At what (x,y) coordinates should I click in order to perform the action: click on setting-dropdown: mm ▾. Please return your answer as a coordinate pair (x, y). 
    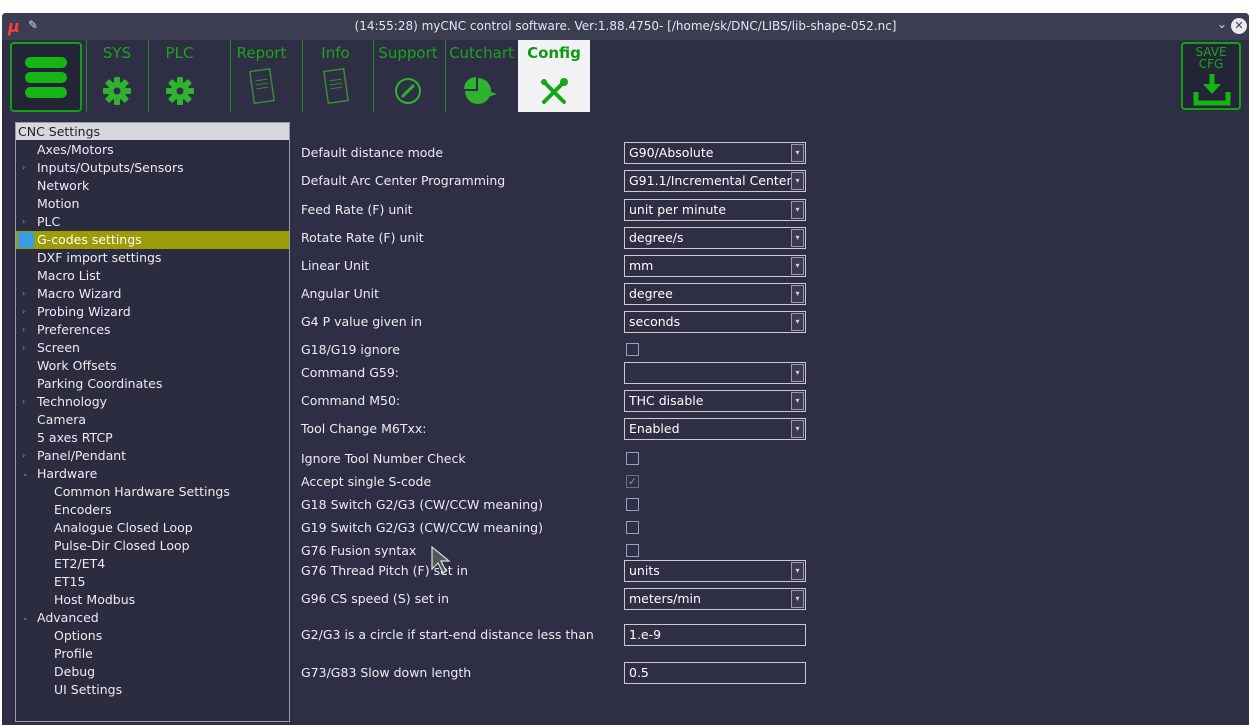
    Looking at the image, I should click on (715, 266).